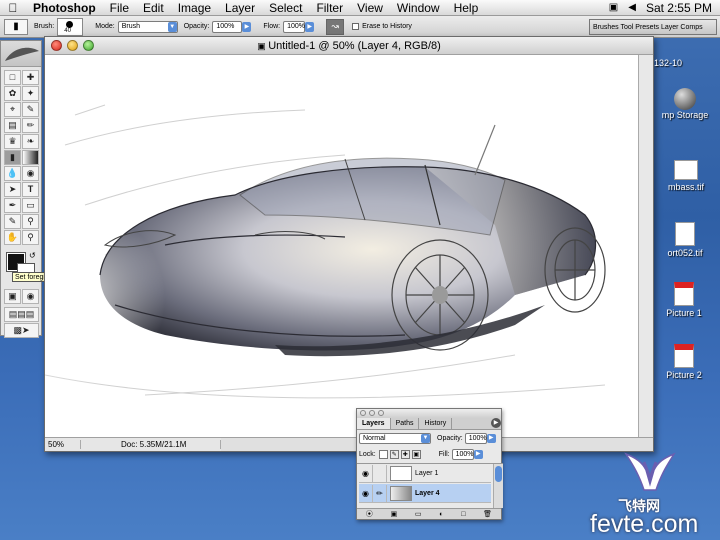 Image resolution: width=720 pixels, height=540 pixels. What do you see at coordinates (387, 26) in the screenshot?
I see `erase-history-label: Erase to History` at bounding box center [387, 26].